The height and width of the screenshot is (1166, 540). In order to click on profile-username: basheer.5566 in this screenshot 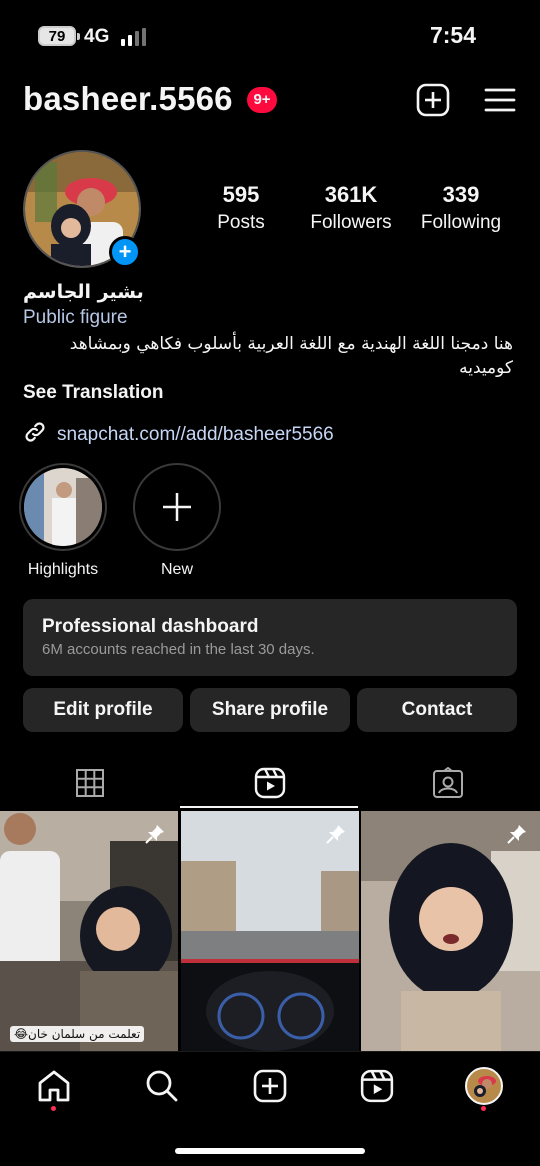, I will do `click(128, 99)`.